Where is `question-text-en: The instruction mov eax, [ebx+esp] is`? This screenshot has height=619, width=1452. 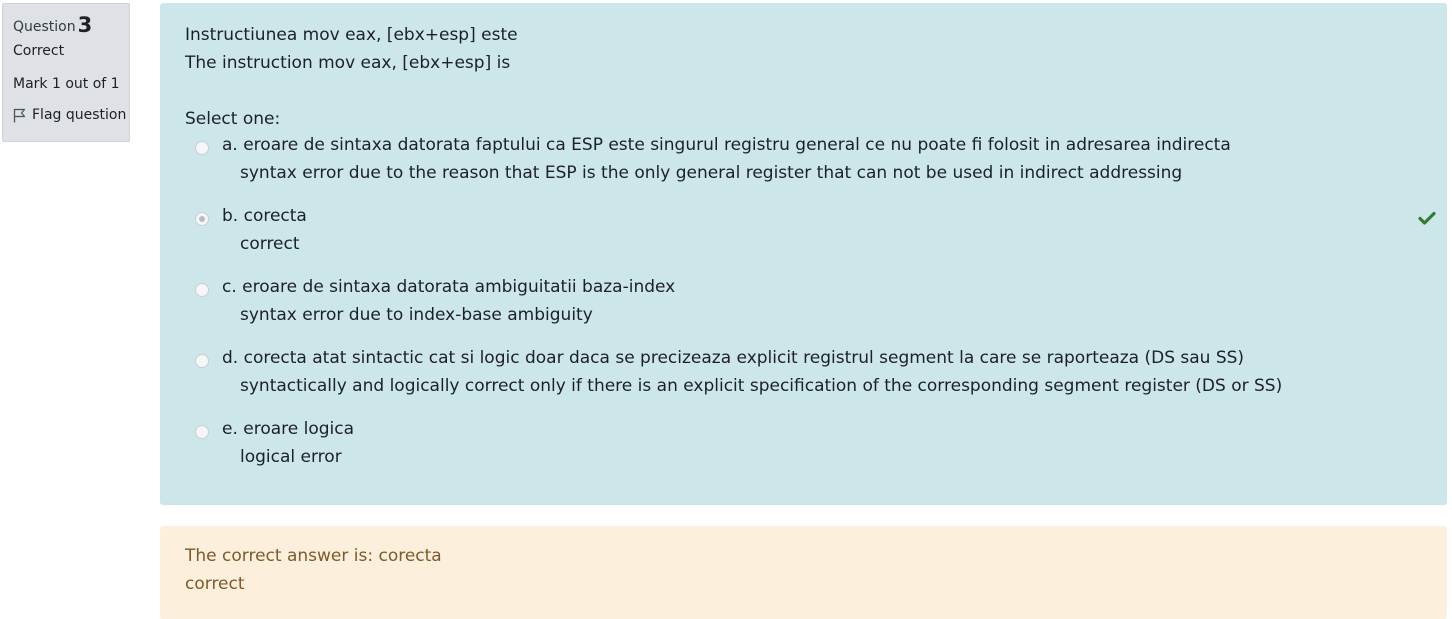 question-text-en: The instruction mov eax, [ebx+esp] is is located at coordinates (348, 63).